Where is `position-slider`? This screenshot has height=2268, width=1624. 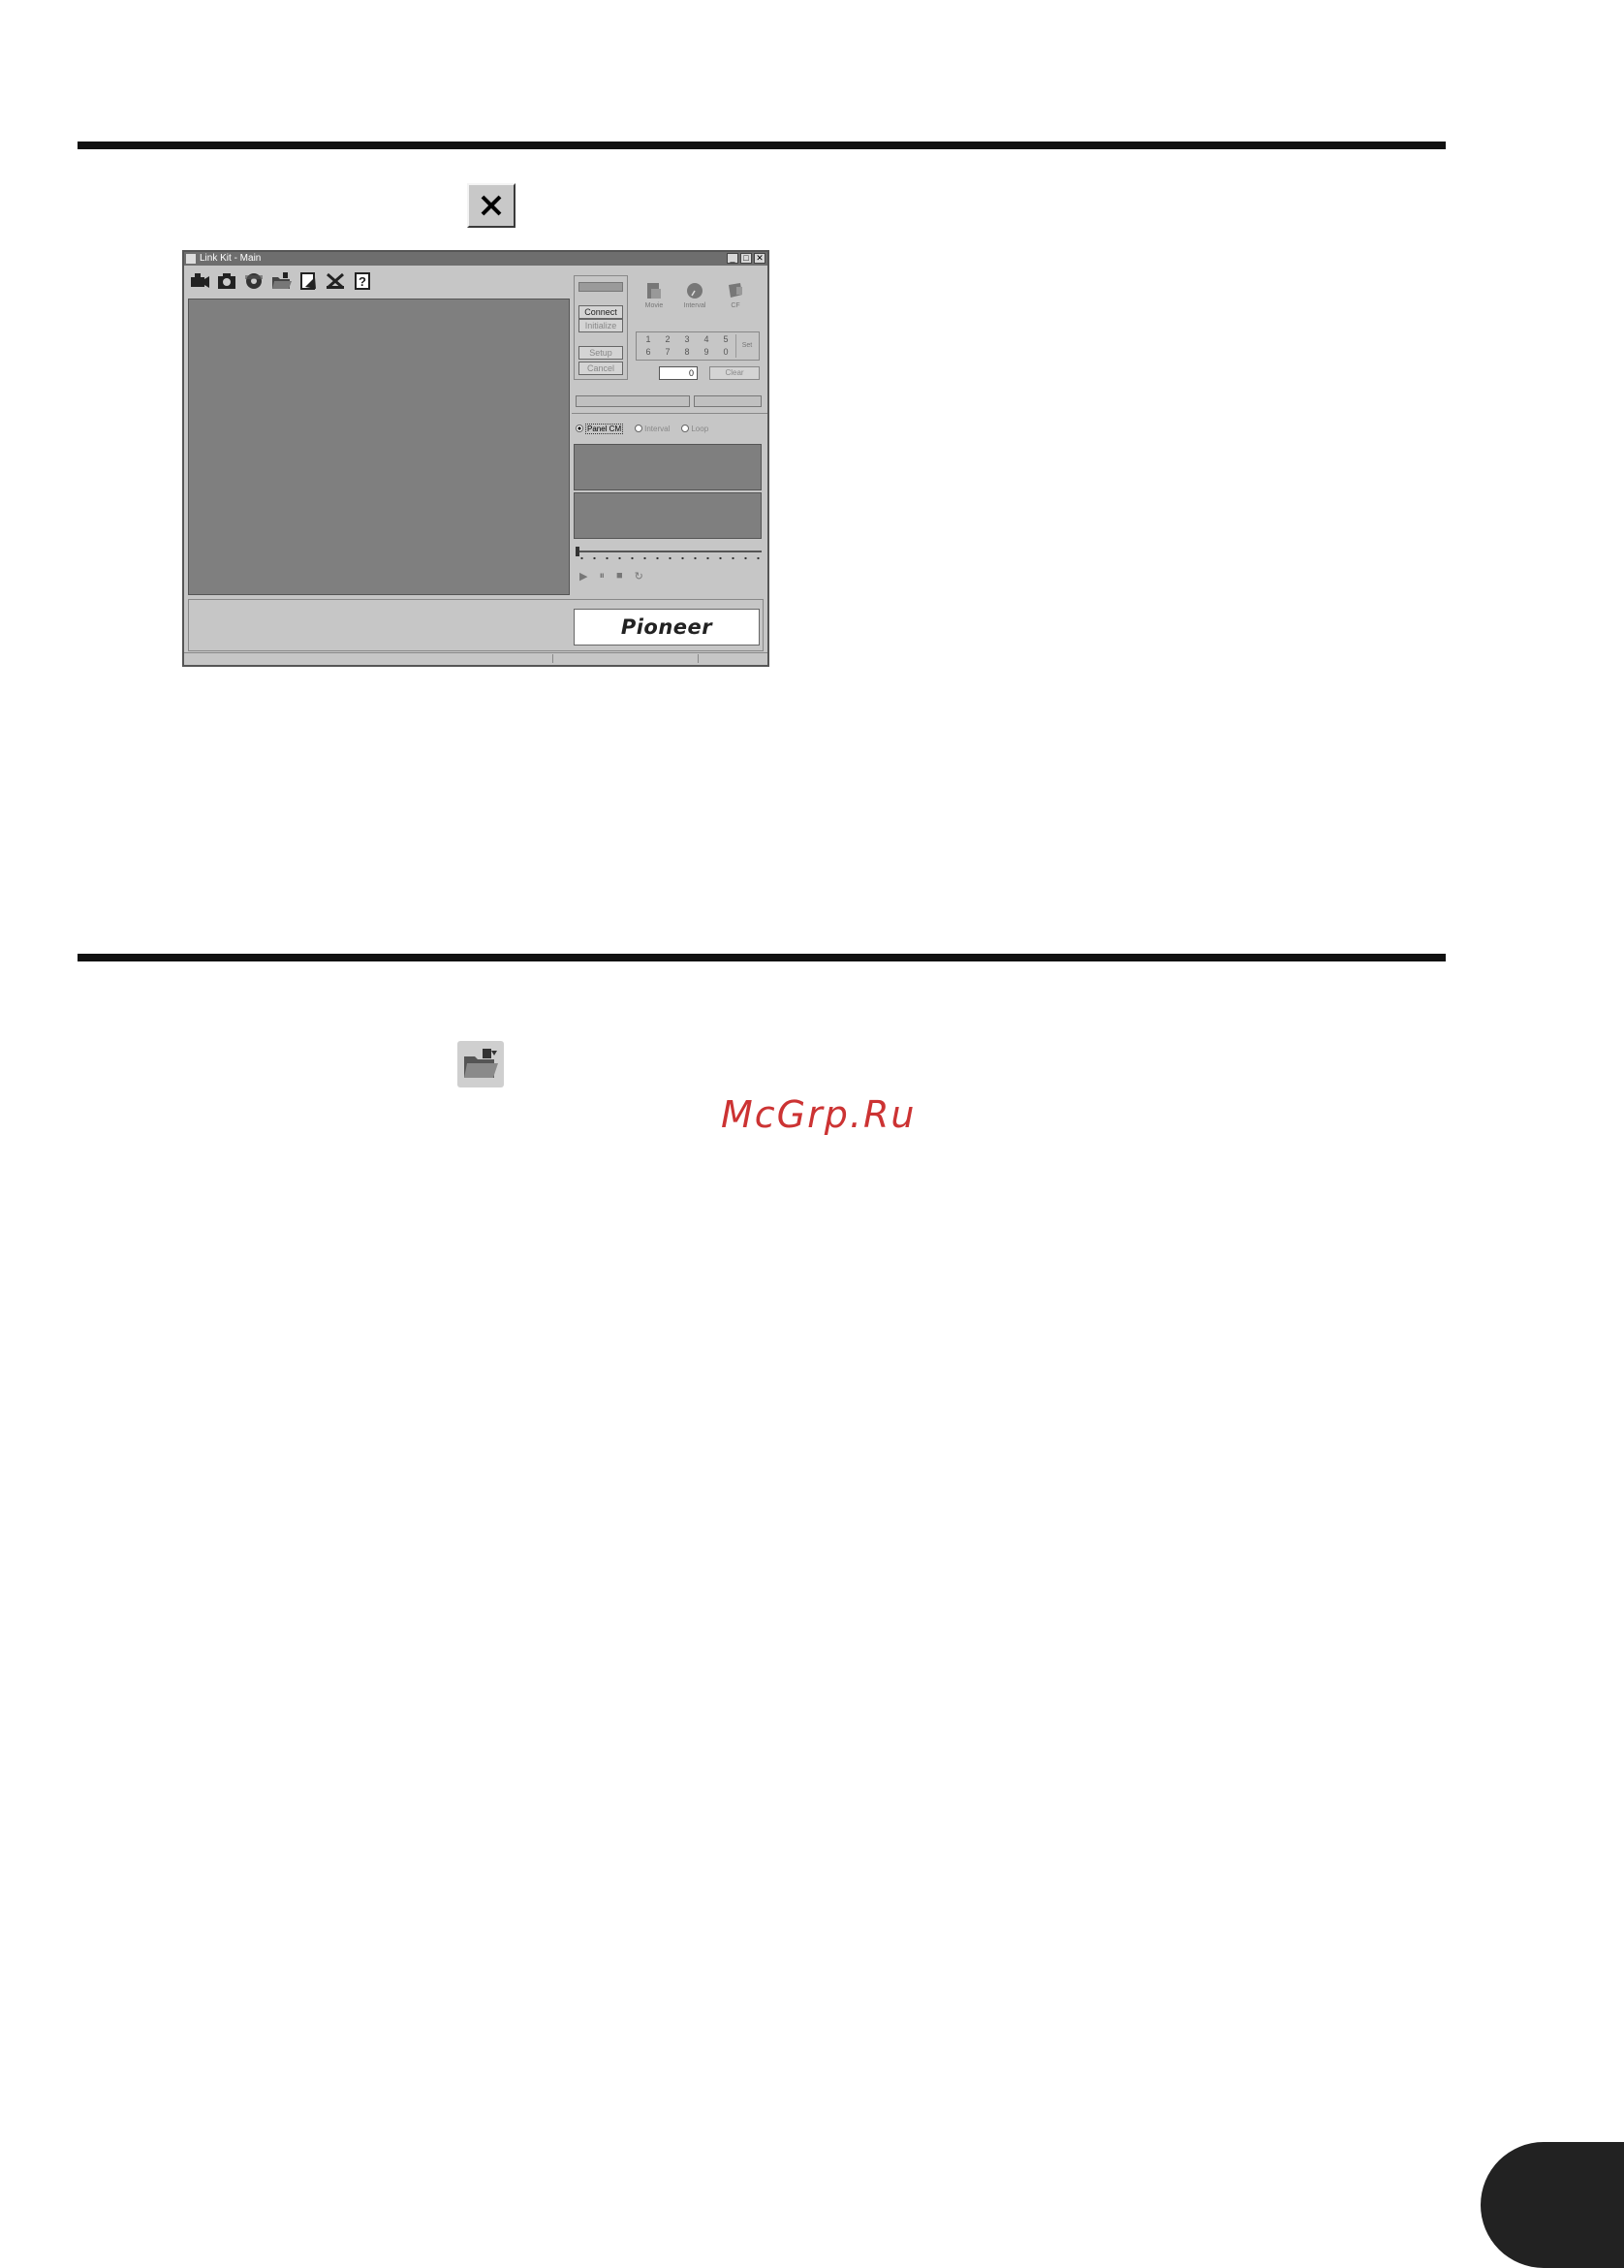
position-slider is located at coordinates (669, 555).